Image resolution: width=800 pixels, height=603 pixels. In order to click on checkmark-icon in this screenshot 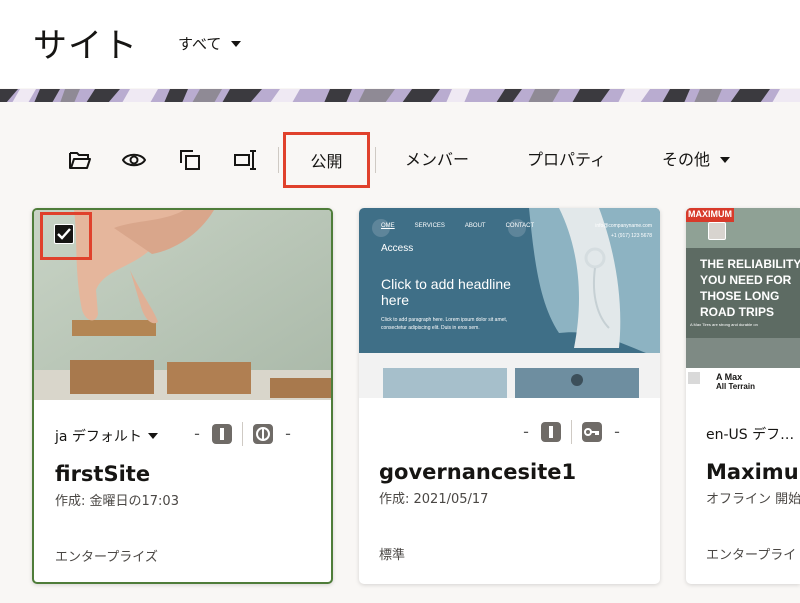, I will do `click(64, 234)`.